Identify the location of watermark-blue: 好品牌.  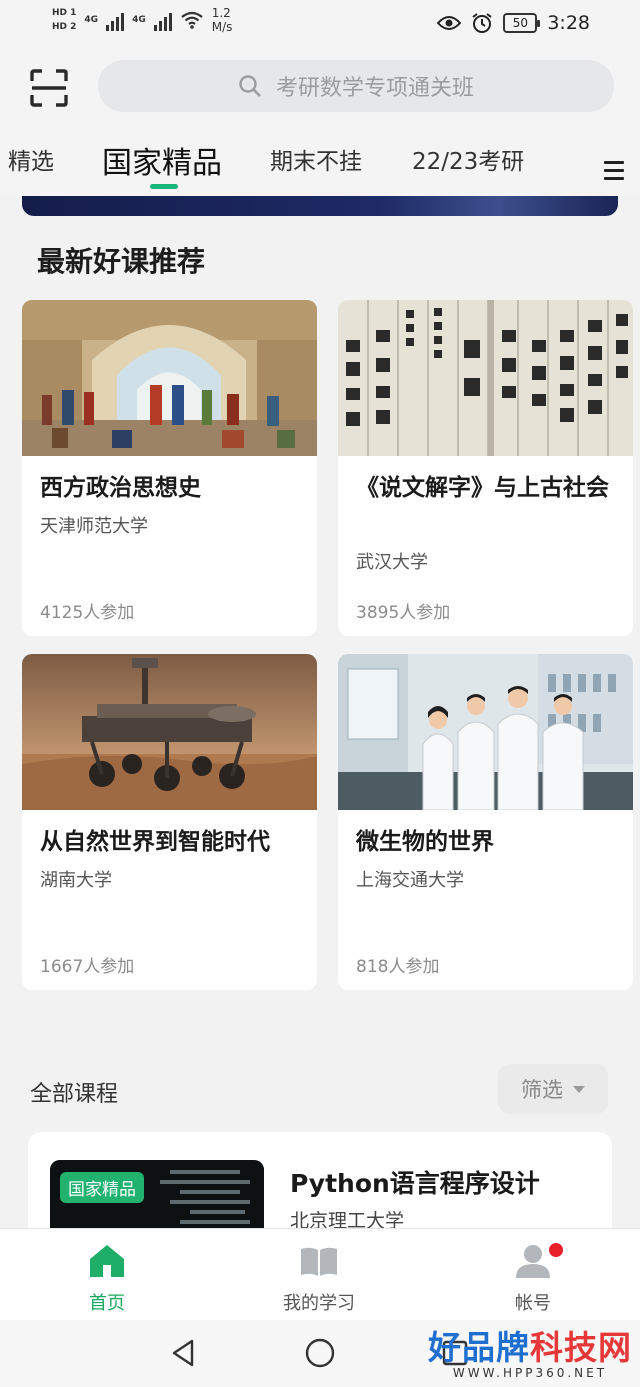
(479, 1347).